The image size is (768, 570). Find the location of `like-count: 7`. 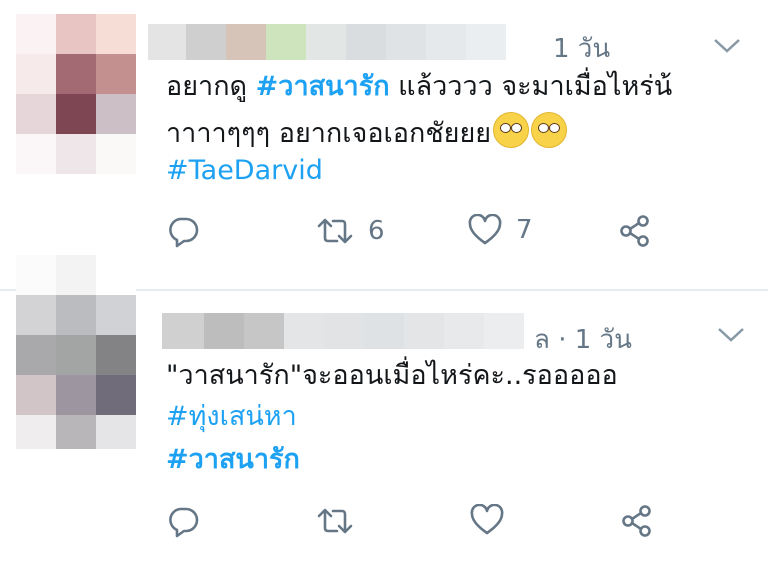

like-count: 7 is located at coordinates (524, 230).